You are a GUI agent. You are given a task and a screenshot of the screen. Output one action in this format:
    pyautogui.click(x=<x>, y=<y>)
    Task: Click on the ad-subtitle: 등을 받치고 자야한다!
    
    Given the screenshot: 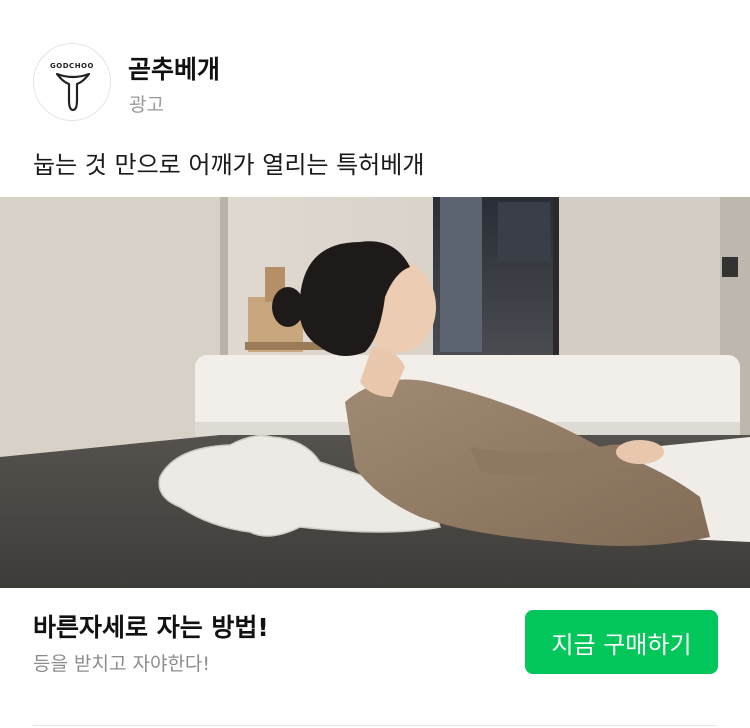 What is the action you would take?
    pyautogui.click(x=122, y=664)
    